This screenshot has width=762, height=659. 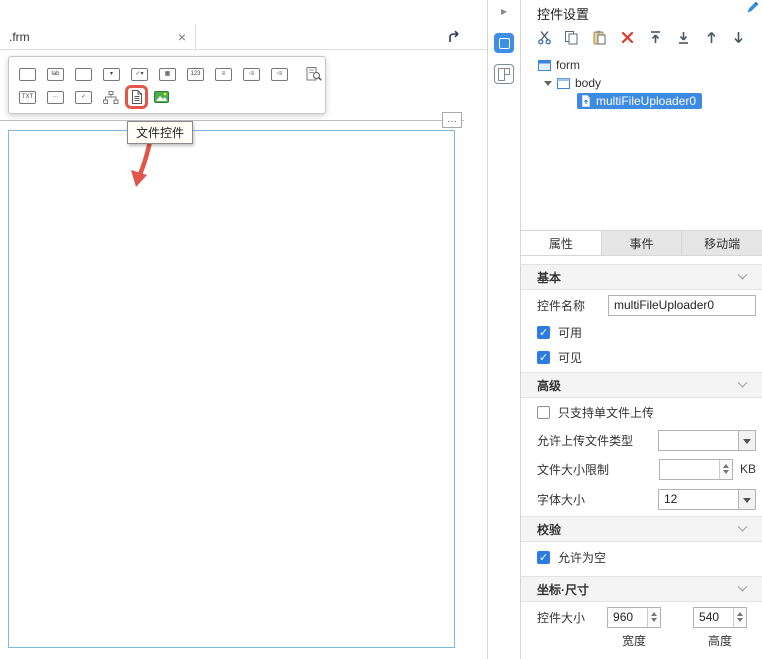 What do you see at coordinates (641, 617) in the screenshot?
I see `widget-size-row: 控件大小` at bounding box center [641, 617].